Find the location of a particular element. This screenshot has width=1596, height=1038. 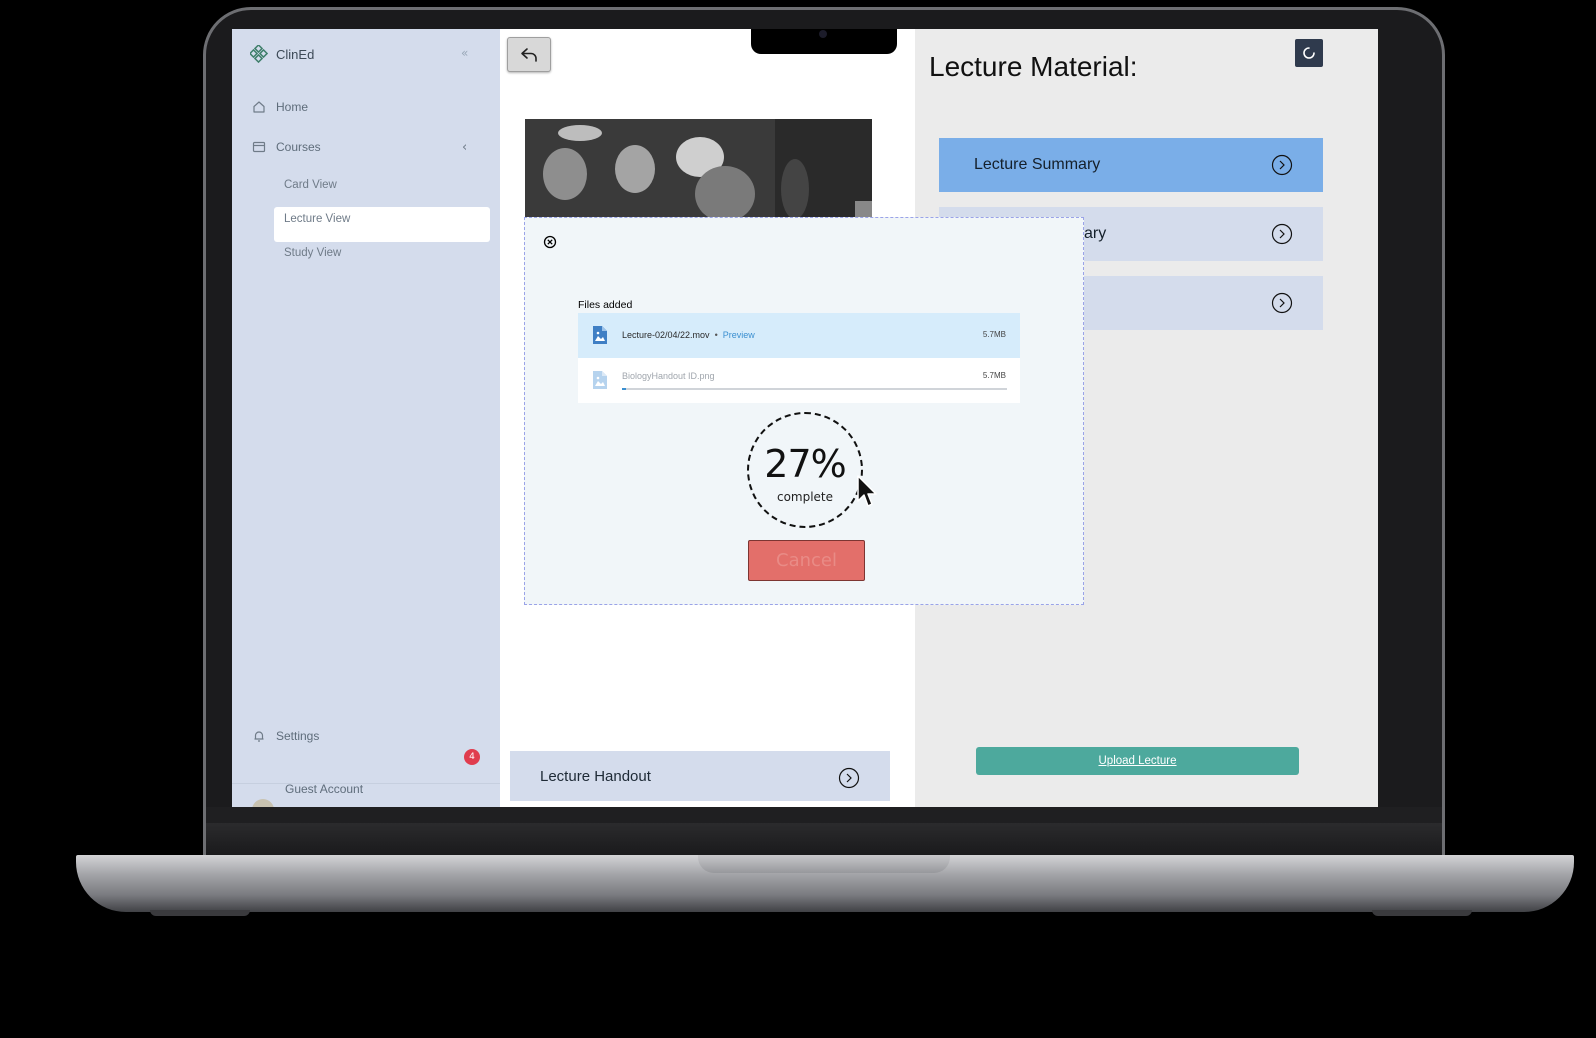

accordion-lecture-summary: Lecture Summary is located at coordinates (1131, 165).